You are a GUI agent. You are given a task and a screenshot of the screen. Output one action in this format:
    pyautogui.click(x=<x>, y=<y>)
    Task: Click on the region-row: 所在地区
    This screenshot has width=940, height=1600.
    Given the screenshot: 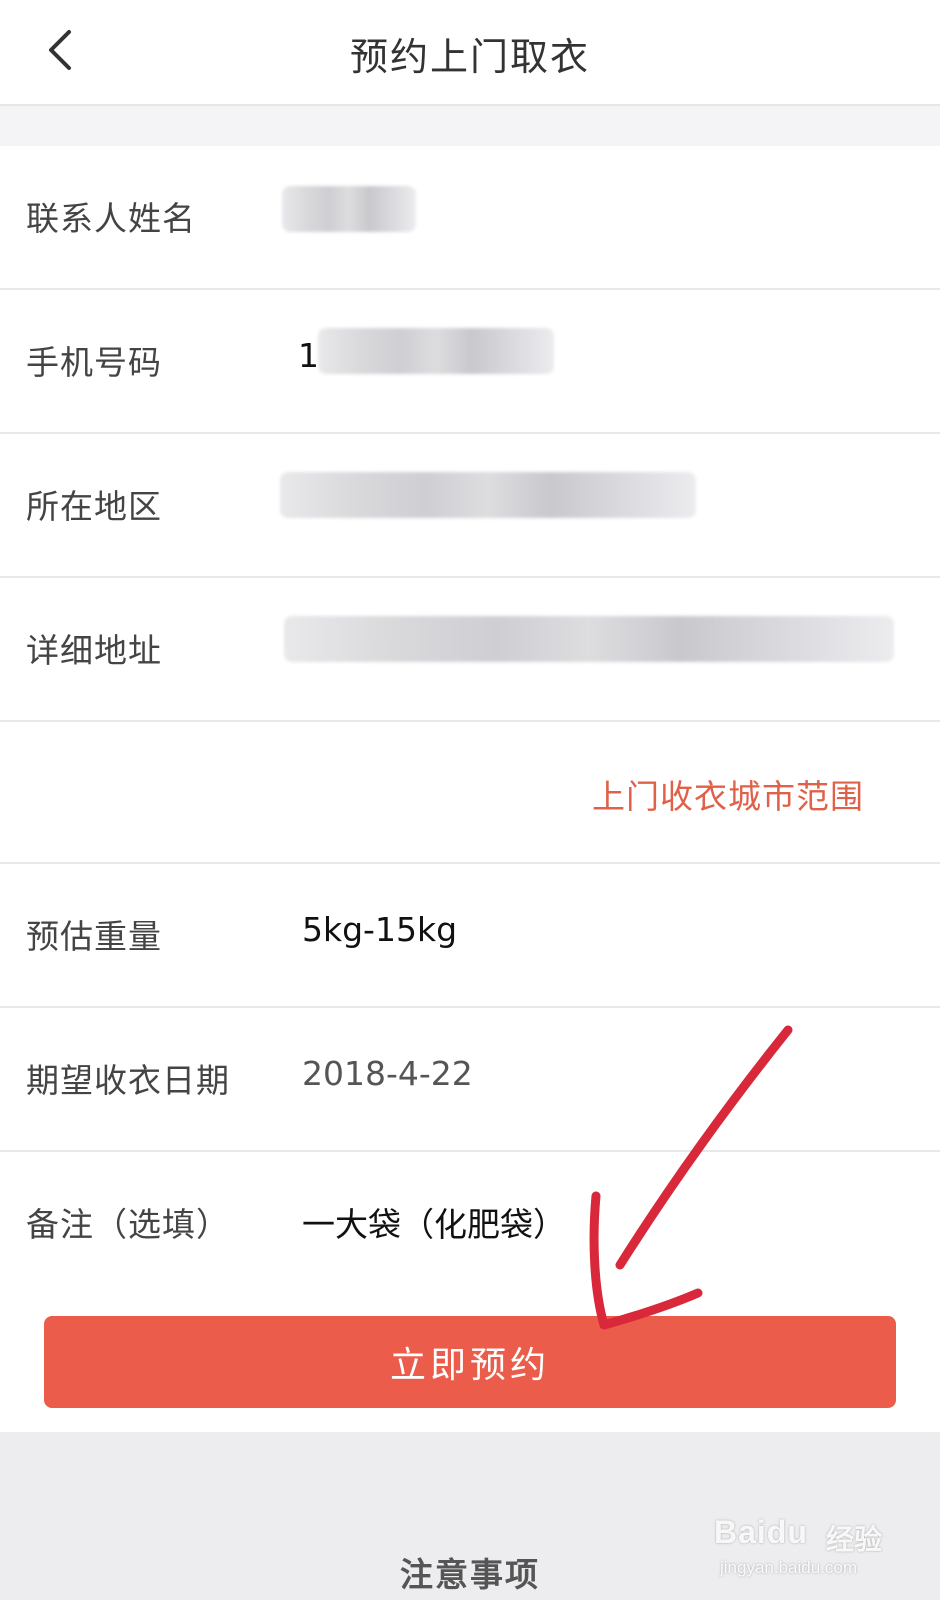 What is the action you would take?
    pyautogui.click(x=470, y=506)
    